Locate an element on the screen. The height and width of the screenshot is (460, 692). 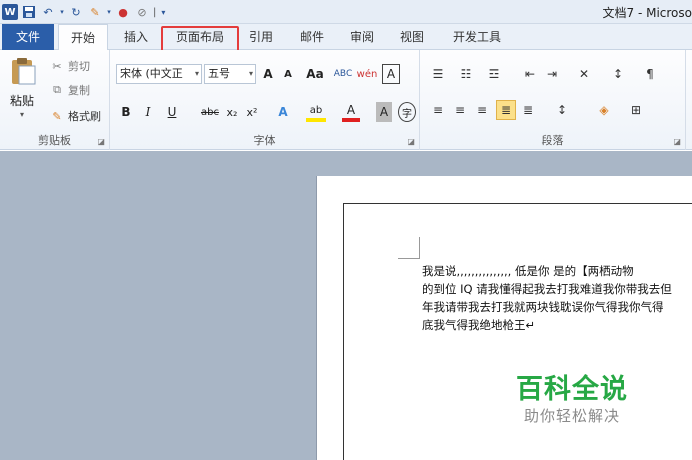
shrink-font-button: A is located at coordinates (288, 74).